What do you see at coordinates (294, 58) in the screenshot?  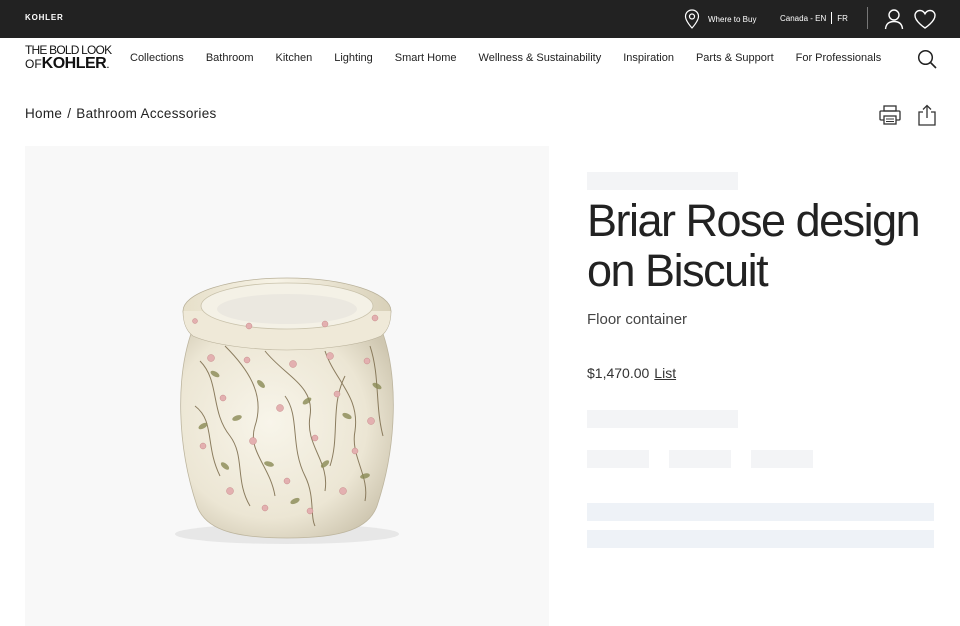 I see `nav-item-kitchen: Kitchen` at bounding box center [294, 58].